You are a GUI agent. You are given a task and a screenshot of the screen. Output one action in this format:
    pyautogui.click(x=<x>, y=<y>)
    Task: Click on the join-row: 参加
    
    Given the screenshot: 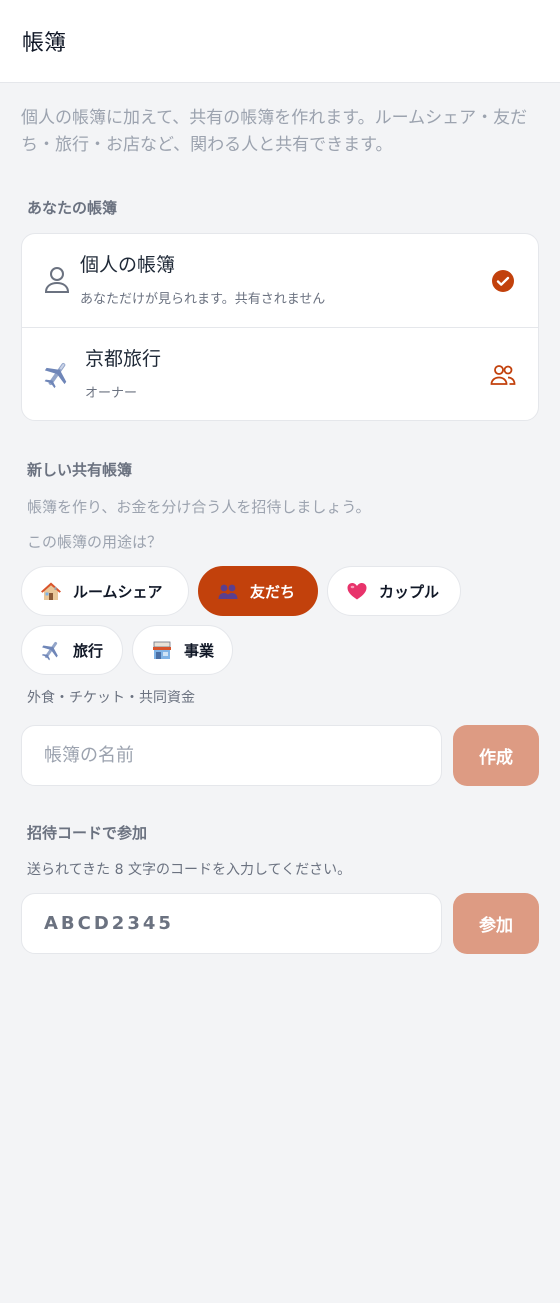 What is the action you would take?
    pyautogui.click(x=280, y=923)
    